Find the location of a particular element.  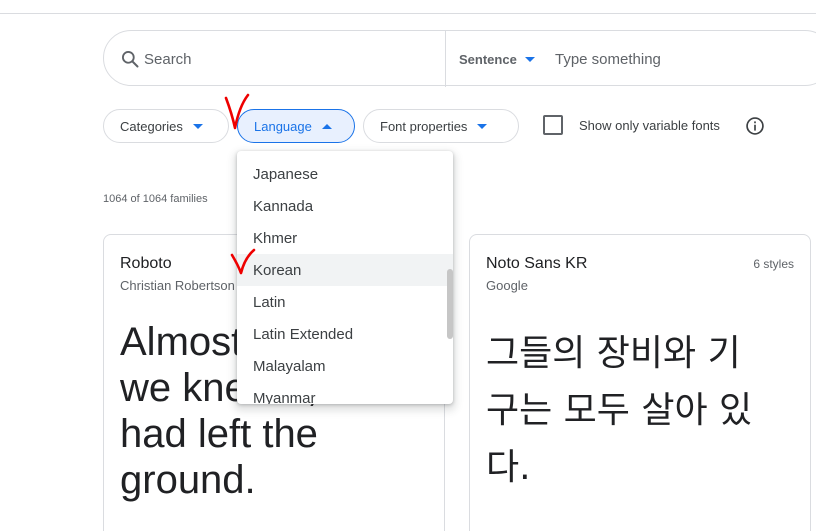

variable-fonts-toggle: Show only variable fonts is located at coordinates (631, 125).